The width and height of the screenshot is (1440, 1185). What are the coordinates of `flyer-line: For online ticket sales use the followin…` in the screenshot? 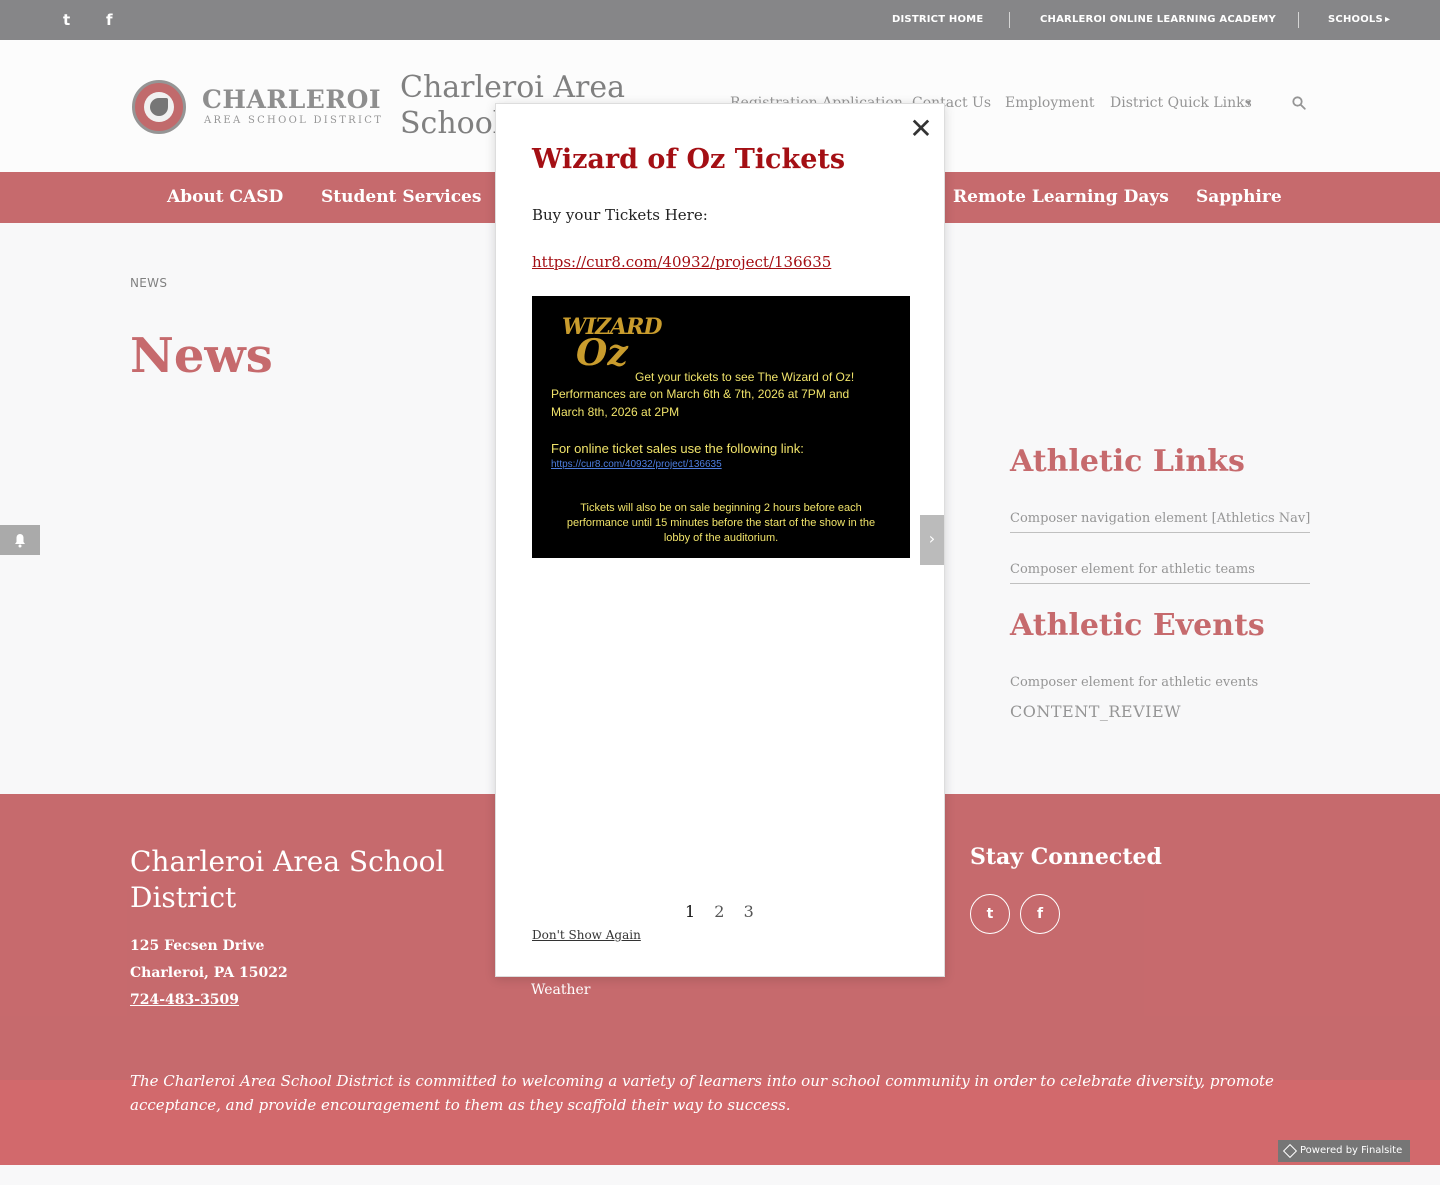 It's located at (677, 448).